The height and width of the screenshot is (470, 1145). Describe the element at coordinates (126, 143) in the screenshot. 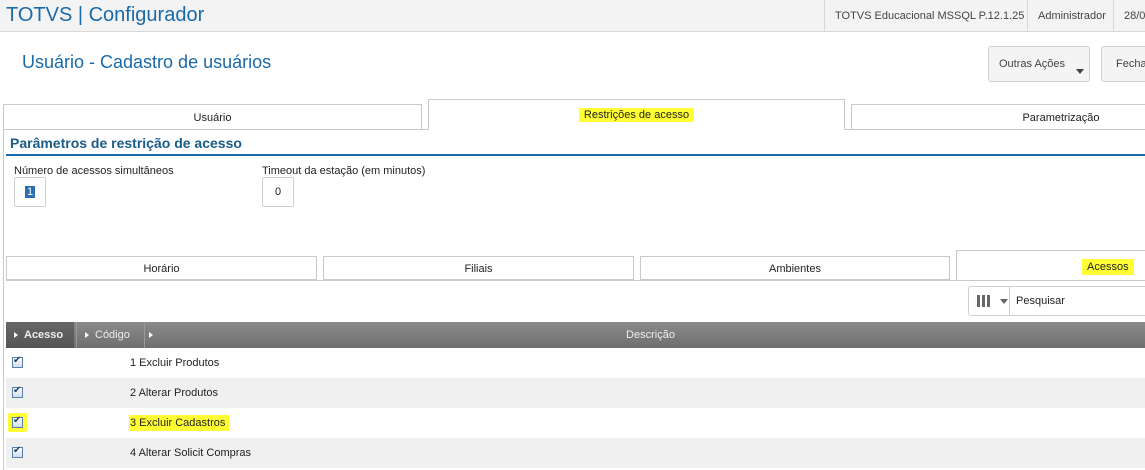

I see `section-title: Parâmetros de restrição de acesso` at that location.